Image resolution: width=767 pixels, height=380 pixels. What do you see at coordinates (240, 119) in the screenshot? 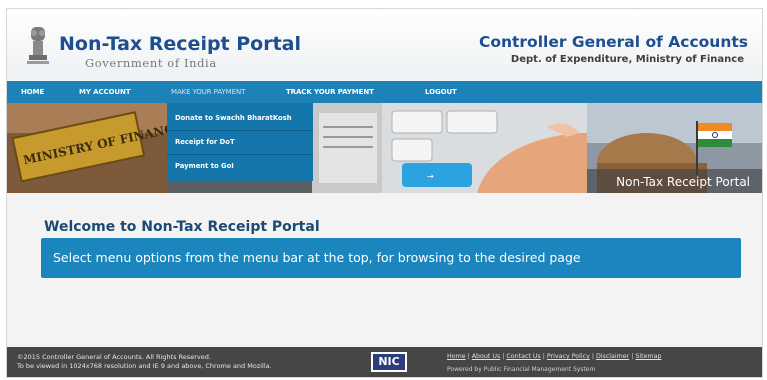
I see `menu-item-donate-swachh-bharatkosh: Donate to Swachh BharatKosh` at bounding box center [240, 119].